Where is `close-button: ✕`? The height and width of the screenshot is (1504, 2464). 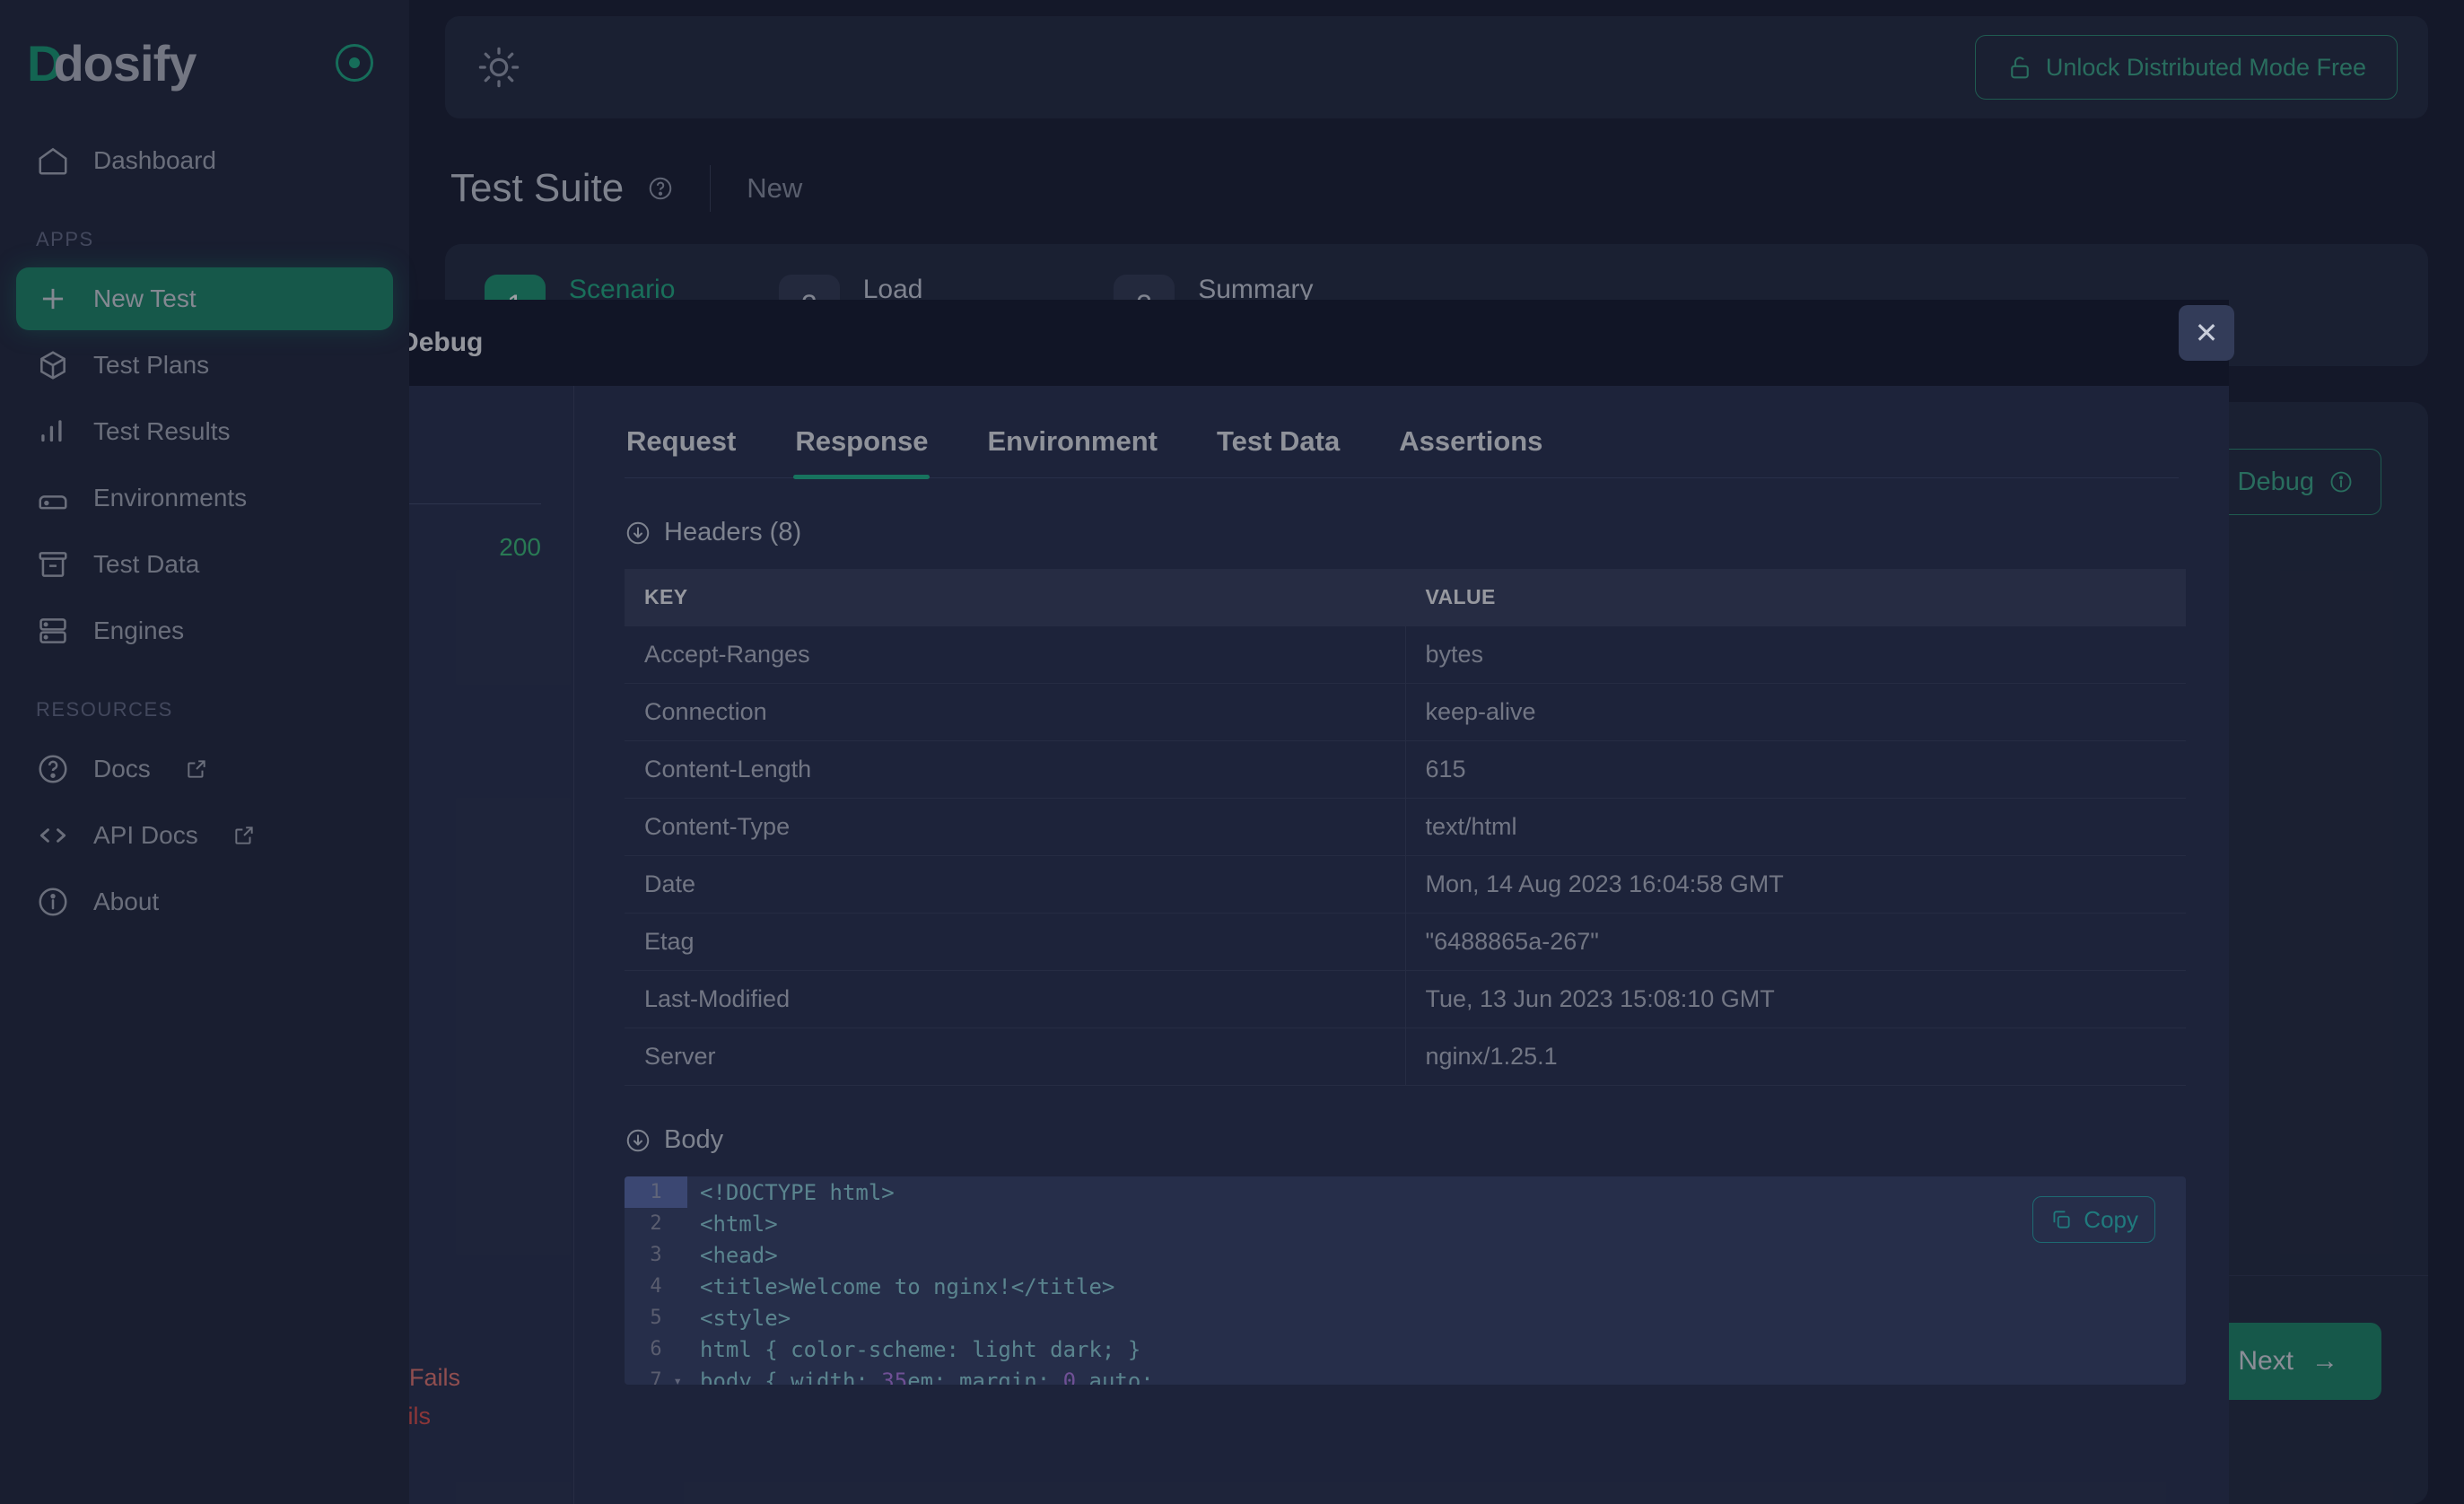 close-button: ✕ is located at coordinates (2206, 333).